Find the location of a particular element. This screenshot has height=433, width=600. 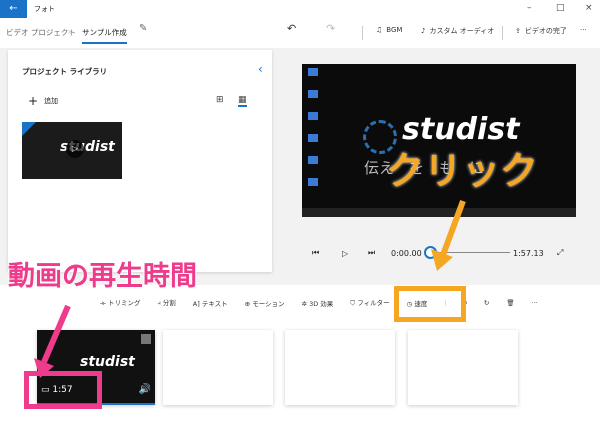

annotation-duration-box is located at coordinates (63, 390).